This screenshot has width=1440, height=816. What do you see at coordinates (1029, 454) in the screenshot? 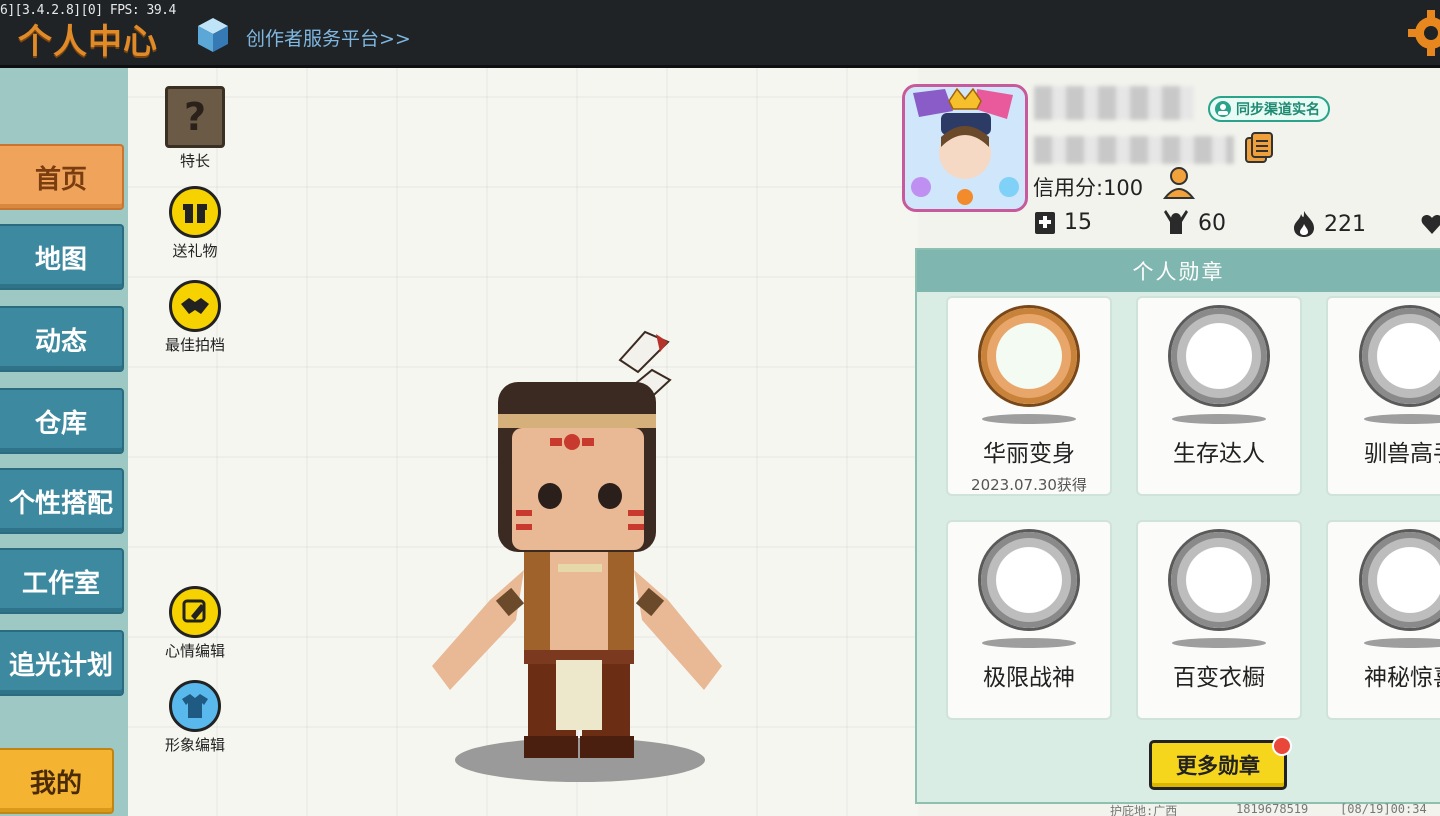
I see `badge-name: 华丽变身` at bounding box center [1029, 454].